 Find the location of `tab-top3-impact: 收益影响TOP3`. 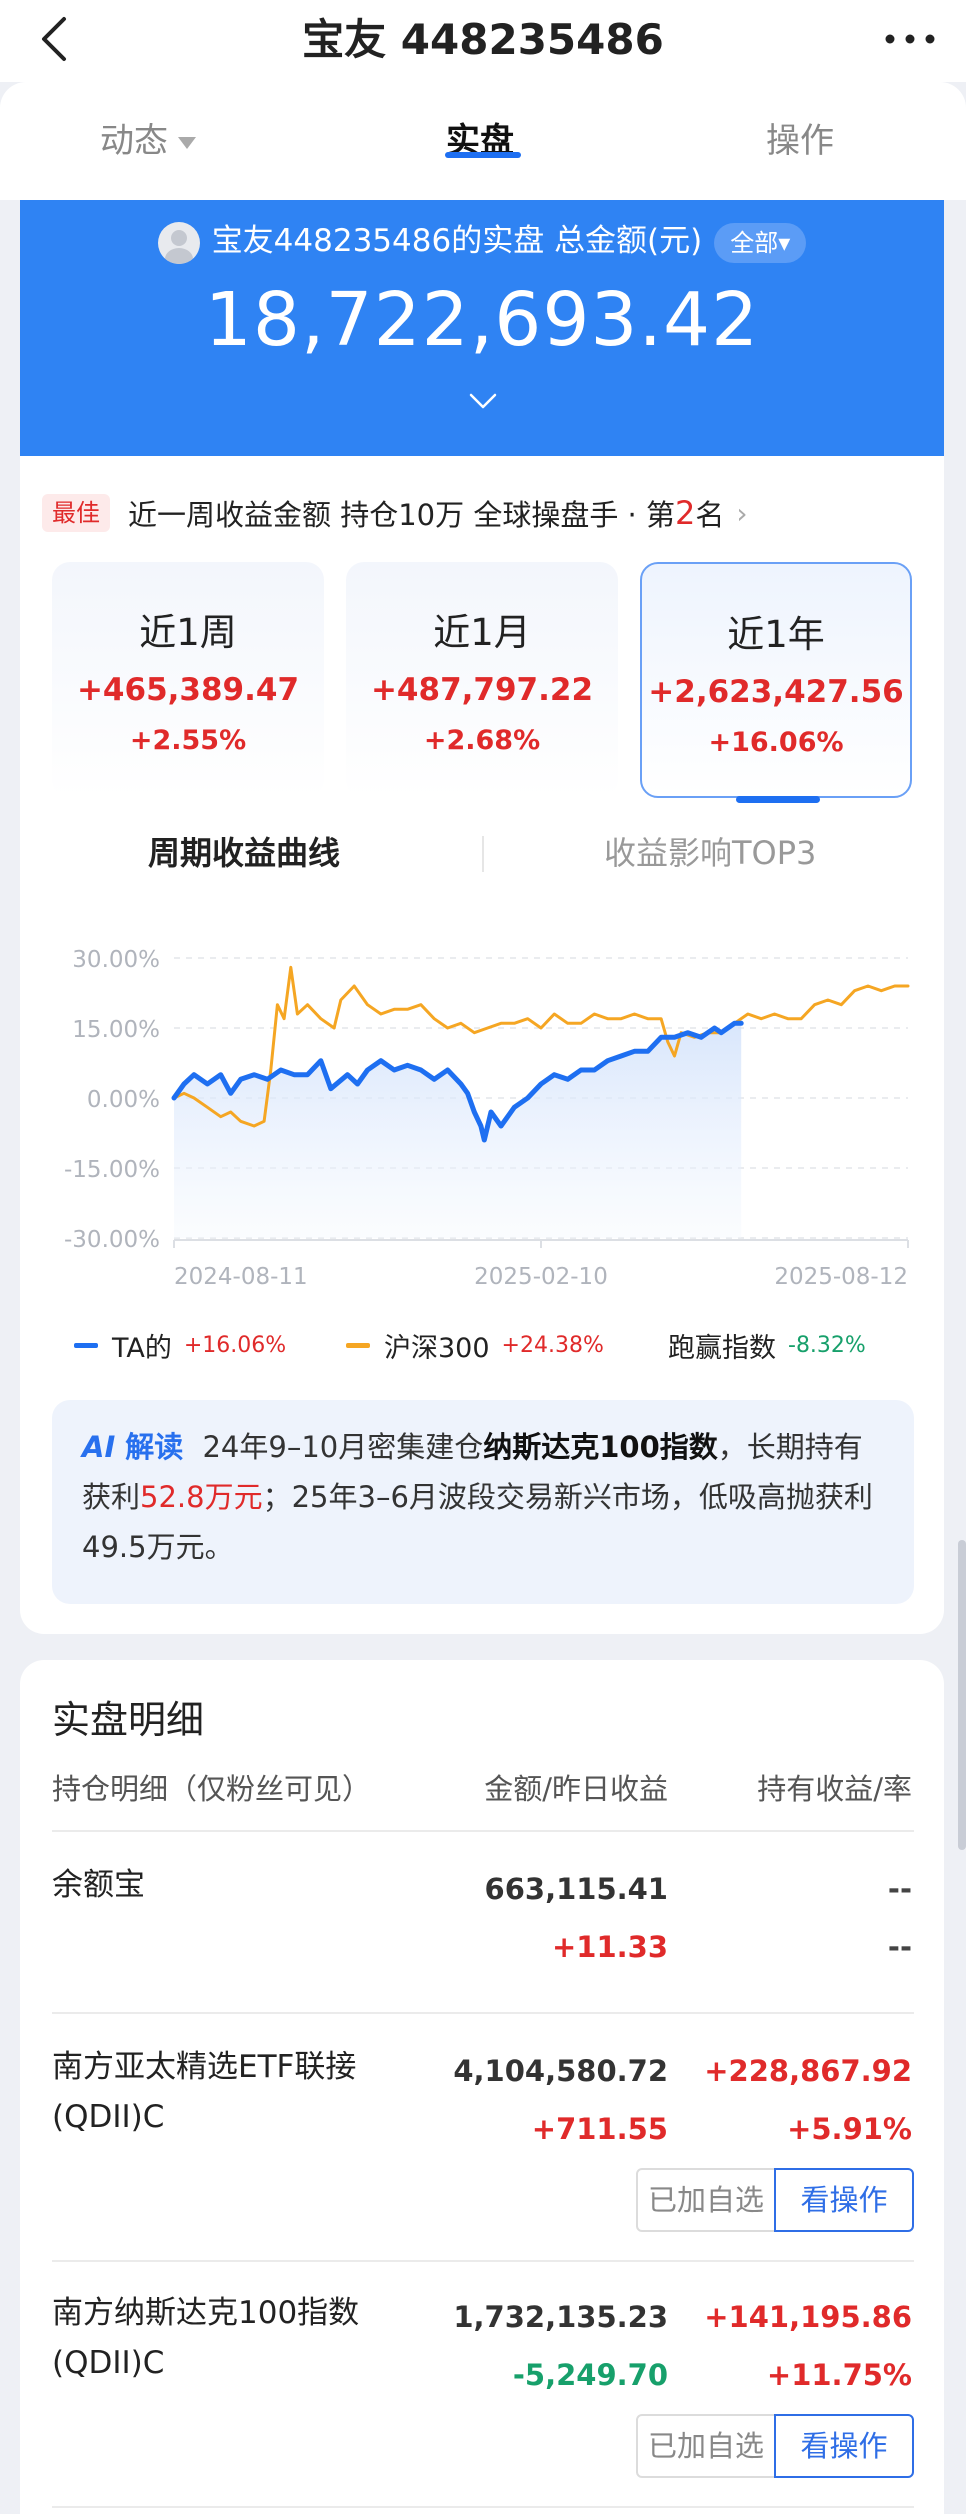

tab-top3-impact: 收益影响TOP3 is located at coordinates (710, 853).